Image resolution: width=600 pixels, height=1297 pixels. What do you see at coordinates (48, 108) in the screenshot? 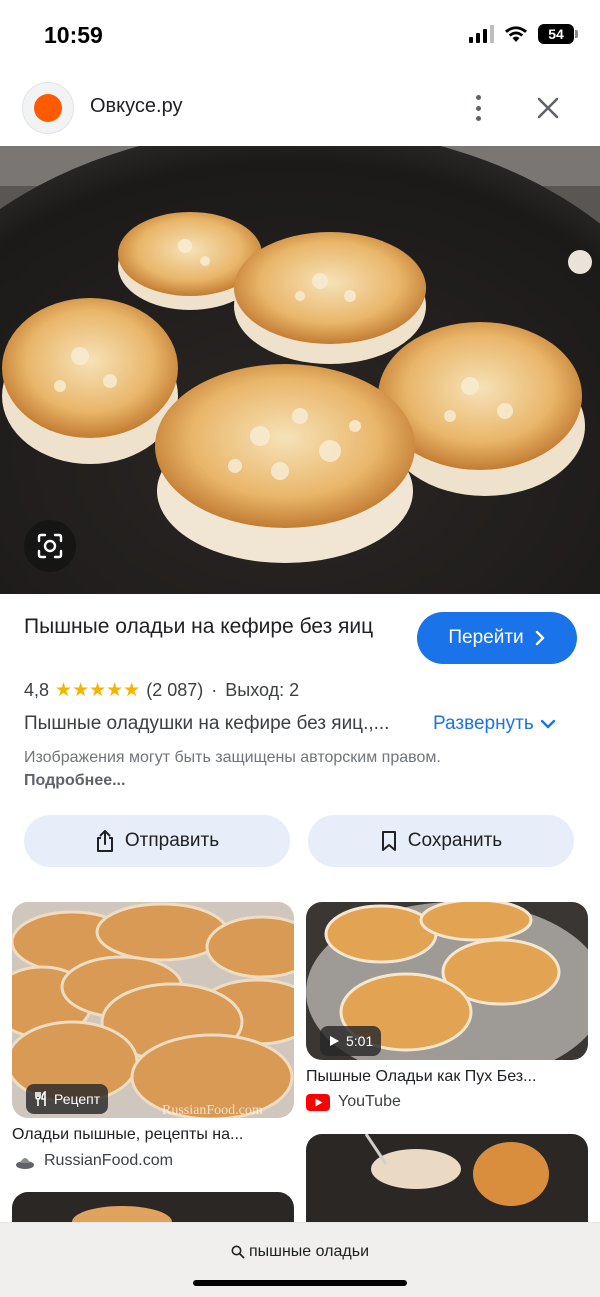
I see `site-logo-icon` at bounding box center [48, 108].